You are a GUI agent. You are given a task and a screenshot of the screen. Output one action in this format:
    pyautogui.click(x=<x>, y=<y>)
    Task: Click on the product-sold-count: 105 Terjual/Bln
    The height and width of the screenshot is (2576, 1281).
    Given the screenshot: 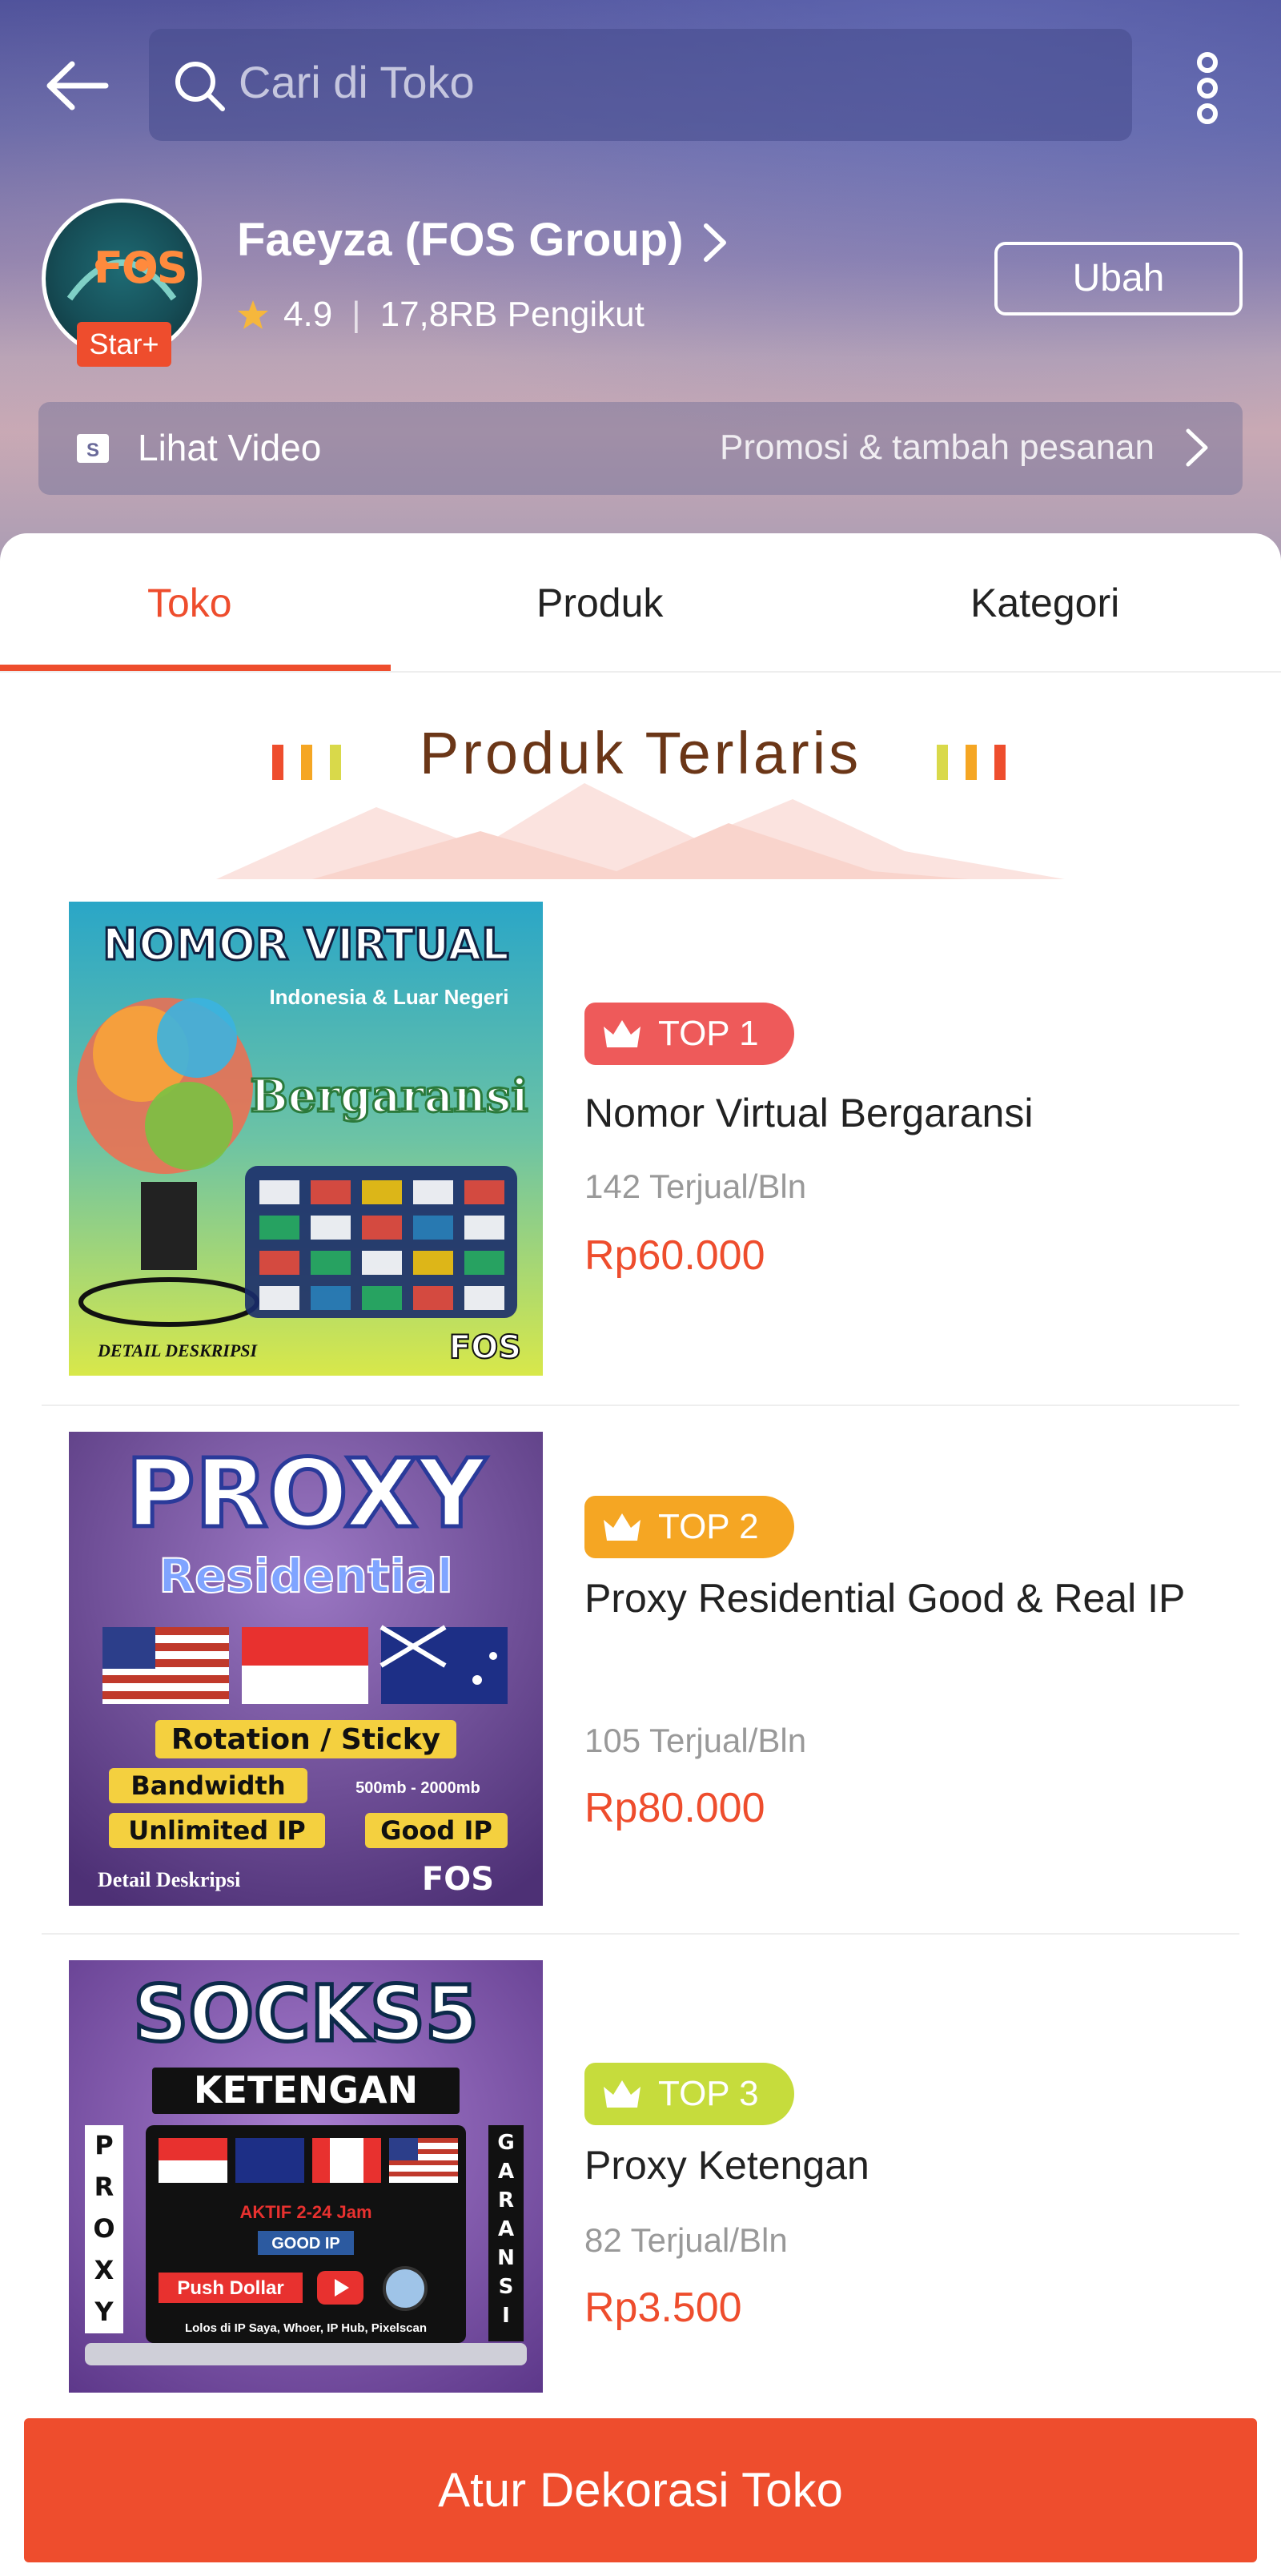 What is the action you would take?
    pyautogui.click(x=695, y=1740)
    